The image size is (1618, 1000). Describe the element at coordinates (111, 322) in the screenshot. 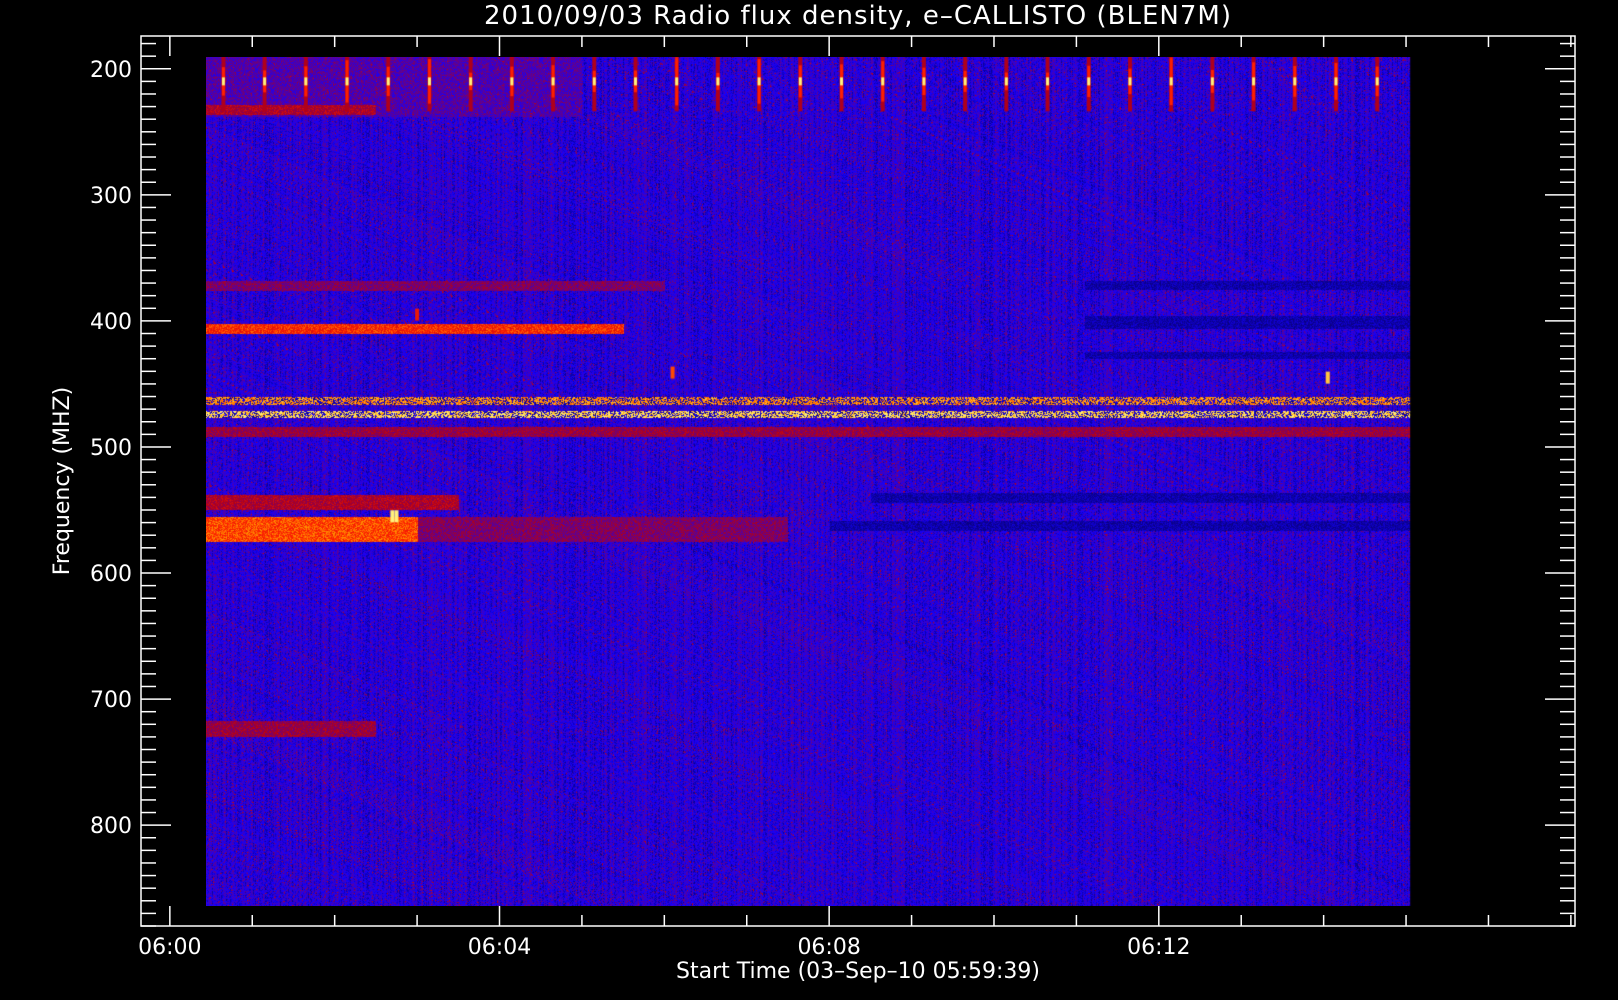

I see `y-tick-label: 400` at that location.